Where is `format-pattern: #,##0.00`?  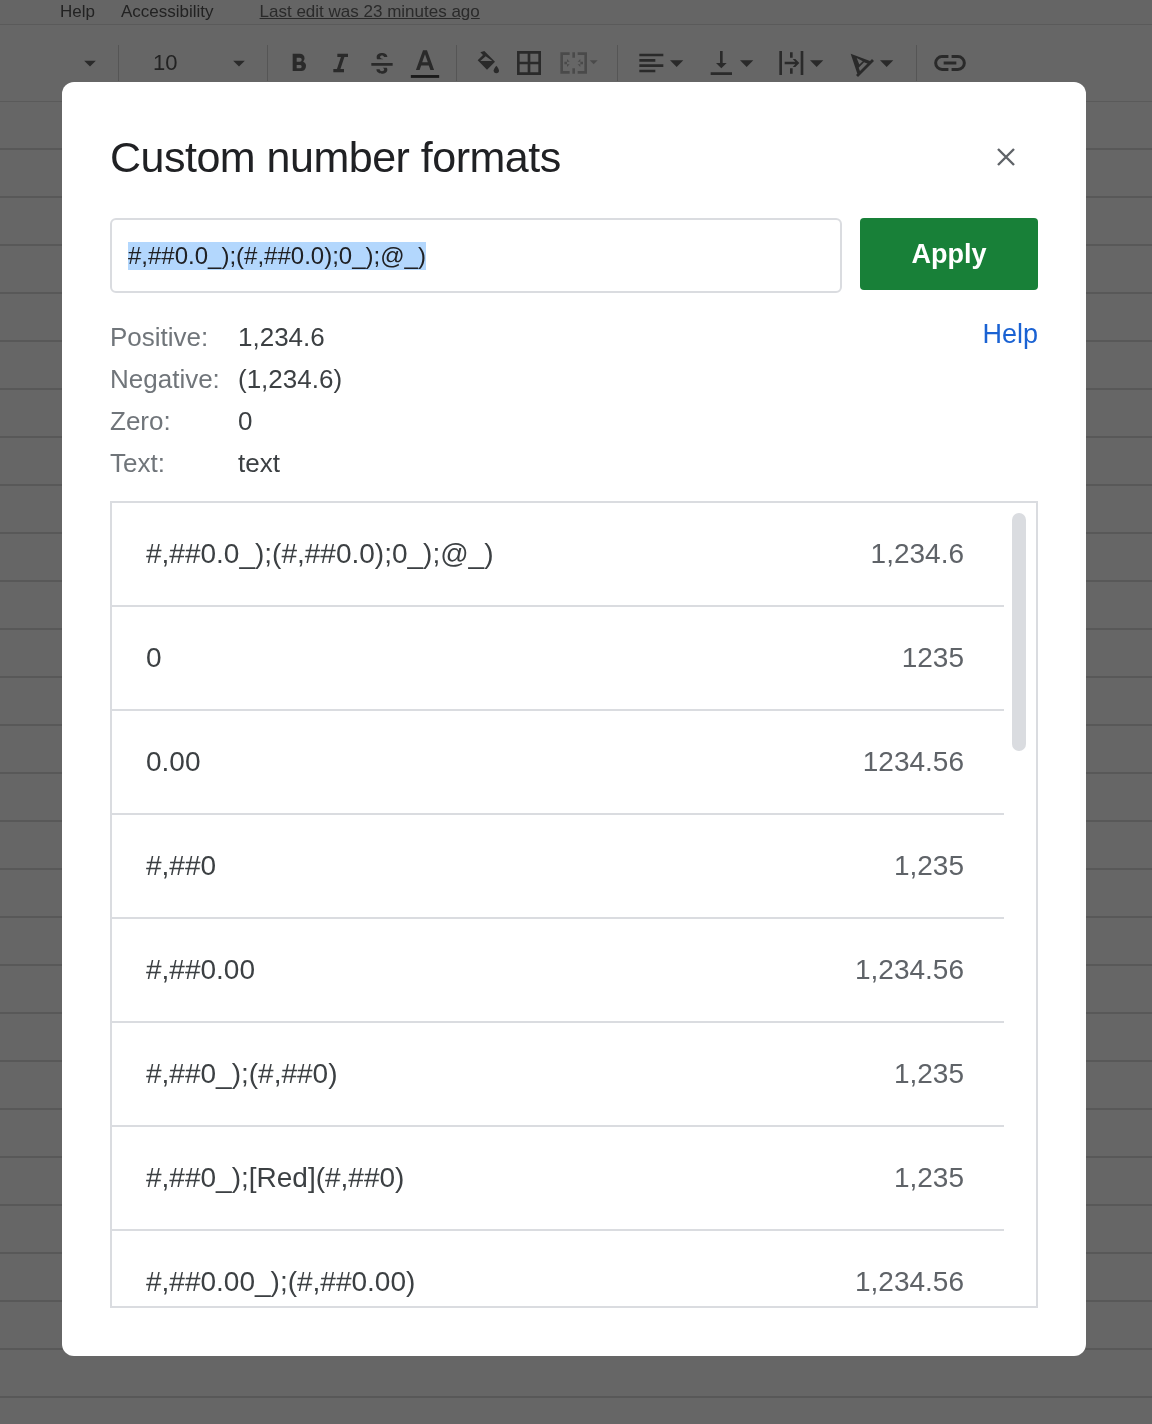
format-pattern: #,##0.00 is located at coordinates (200, 970).